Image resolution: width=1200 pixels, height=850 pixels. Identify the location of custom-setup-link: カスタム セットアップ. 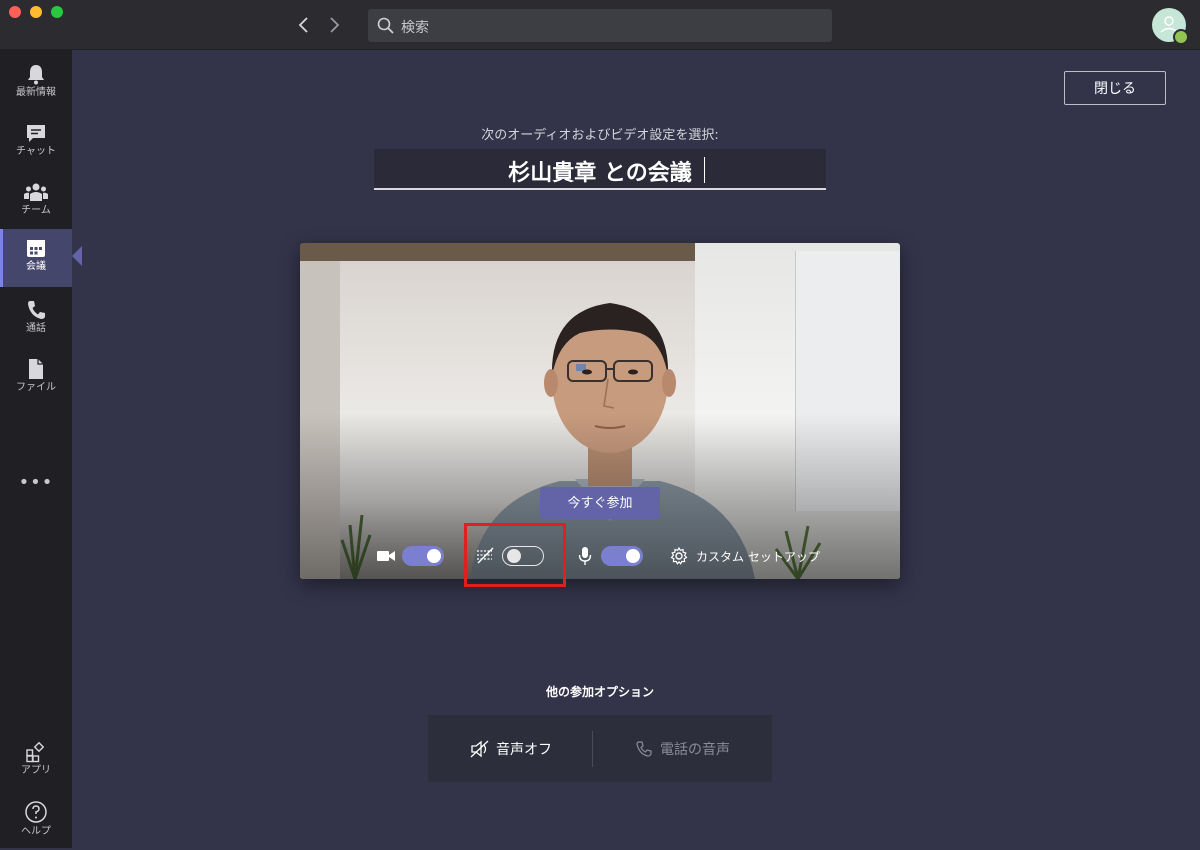
(758, 556).